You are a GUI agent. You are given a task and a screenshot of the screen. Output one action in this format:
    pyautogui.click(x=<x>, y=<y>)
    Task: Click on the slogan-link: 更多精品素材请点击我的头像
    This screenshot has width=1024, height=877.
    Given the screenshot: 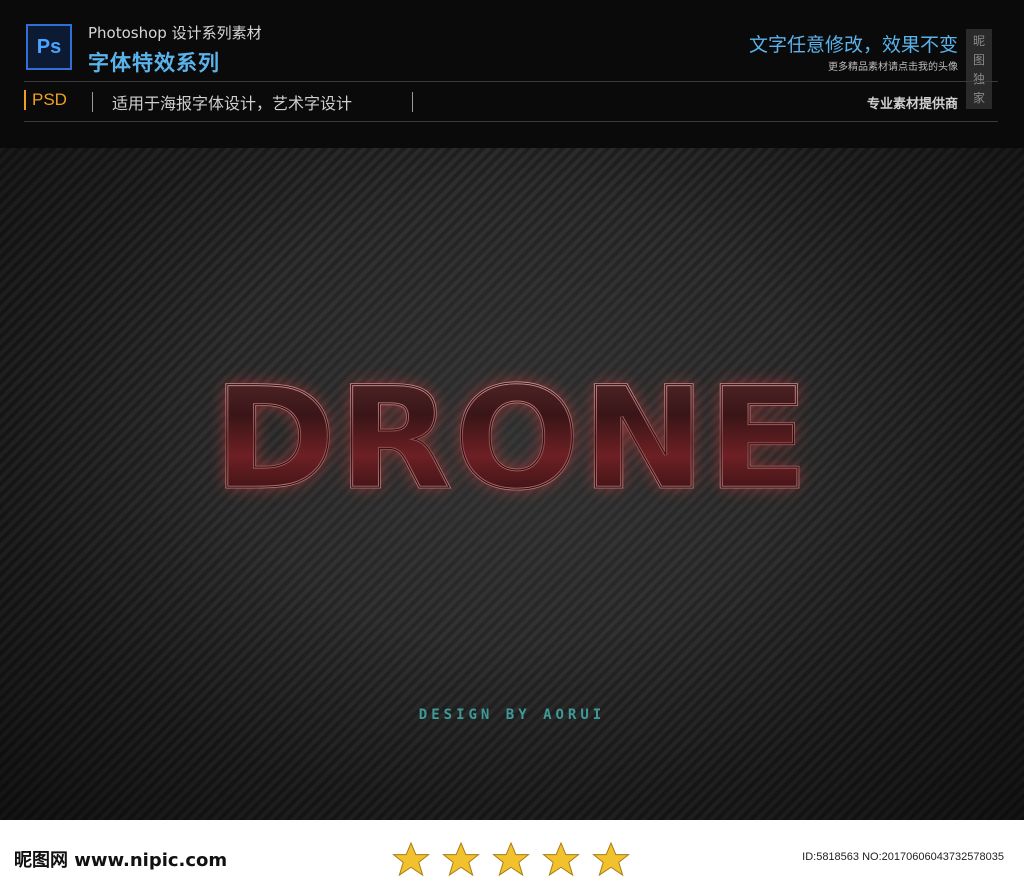 What is the action you would take?
    pyautogui.click(x=893, y=65)
    